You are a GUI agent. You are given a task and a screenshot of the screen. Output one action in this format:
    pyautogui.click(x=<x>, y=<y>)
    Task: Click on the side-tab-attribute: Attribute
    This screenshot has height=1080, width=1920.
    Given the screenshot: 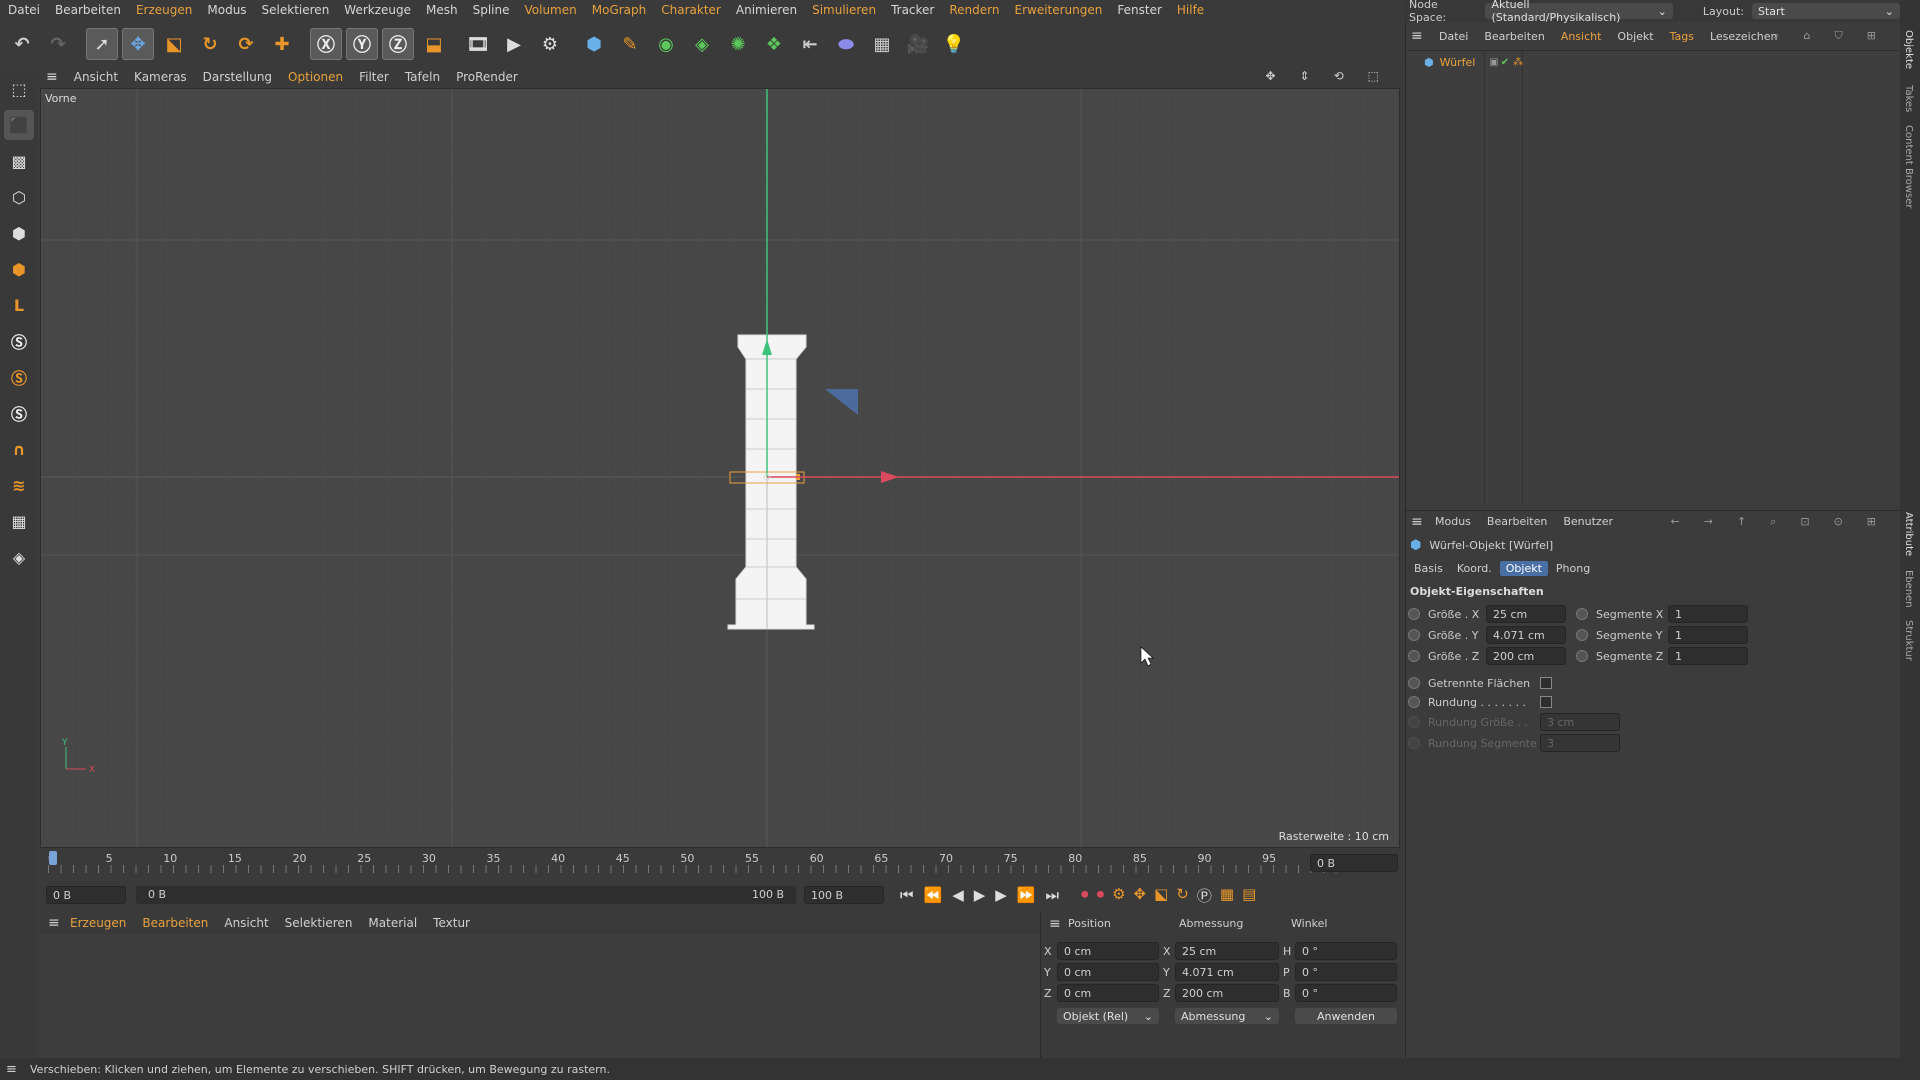 What is the action you would take?
    pyautogui.click(x=1908, y=534)
    